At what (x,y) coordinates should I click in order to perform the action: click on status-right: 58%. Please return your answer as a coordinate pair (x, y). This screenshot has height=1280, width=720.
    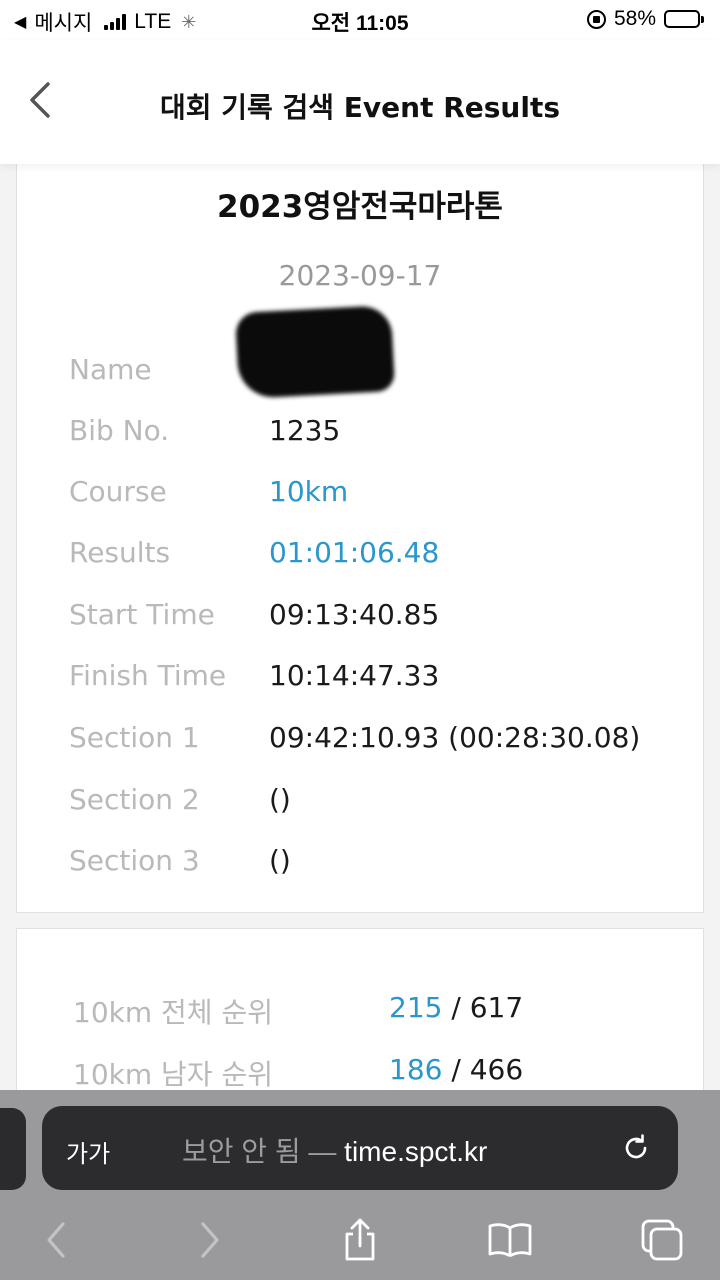
    Looking at the image, I should click on (645, 19).